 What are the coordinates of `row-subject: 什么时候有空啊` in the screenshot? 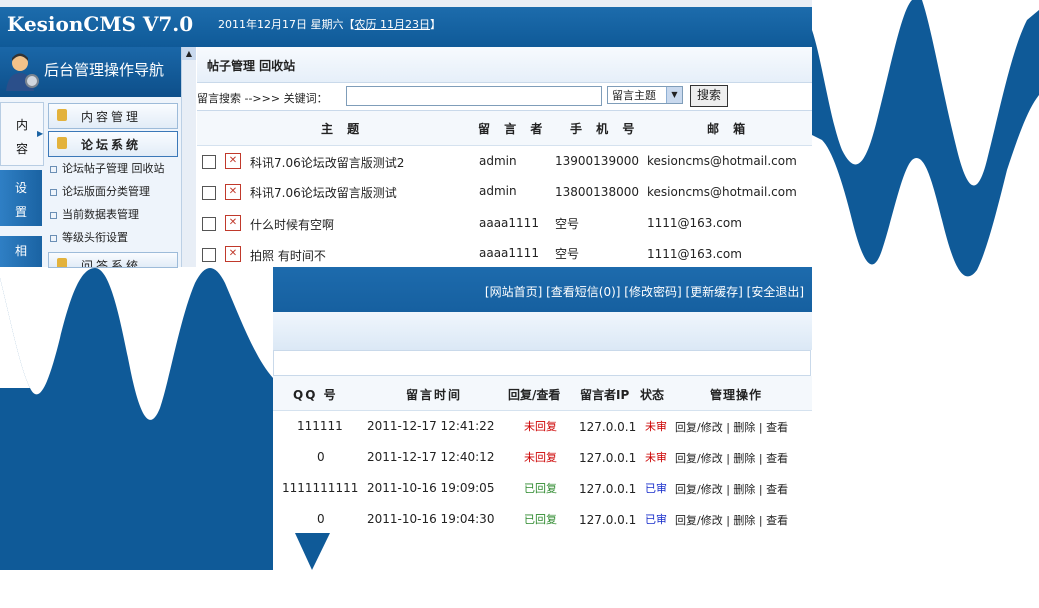 It's located at (292, 224).